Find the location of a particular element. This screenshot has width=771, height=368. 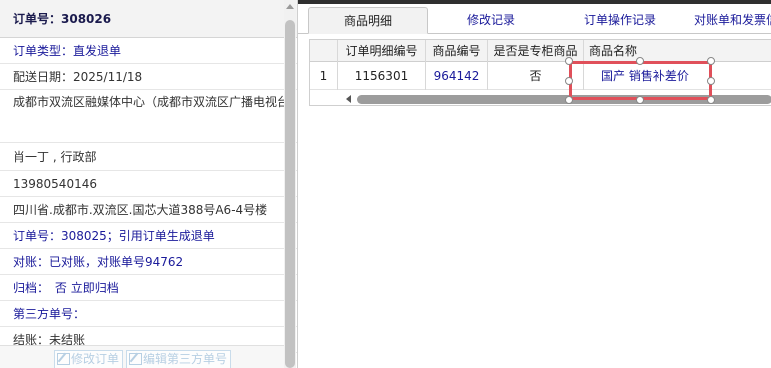

contact-person: 肖一丁 , 行政部 is located at coordinates (148, 157).